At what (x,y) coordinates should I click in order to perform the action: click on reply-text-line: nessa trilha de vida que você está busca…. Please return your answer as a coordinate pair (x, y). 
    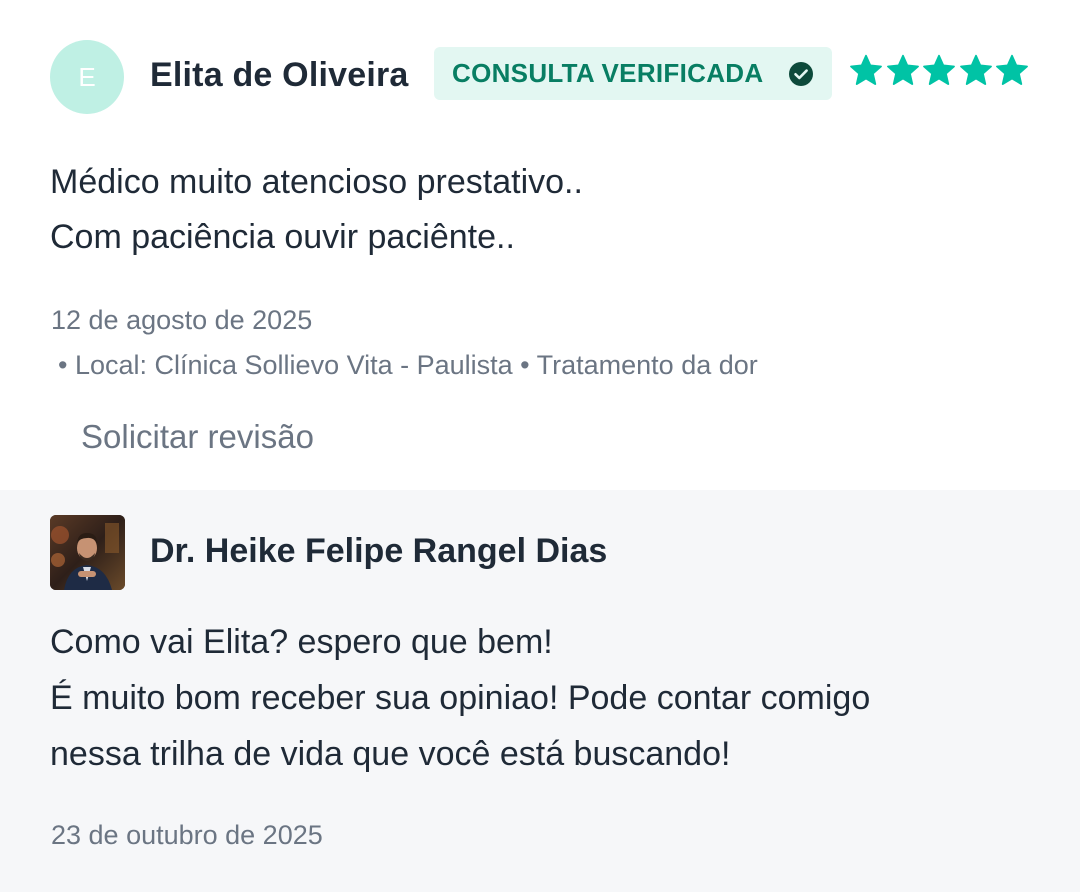
    Looking at the image, I should click on (390, 754).